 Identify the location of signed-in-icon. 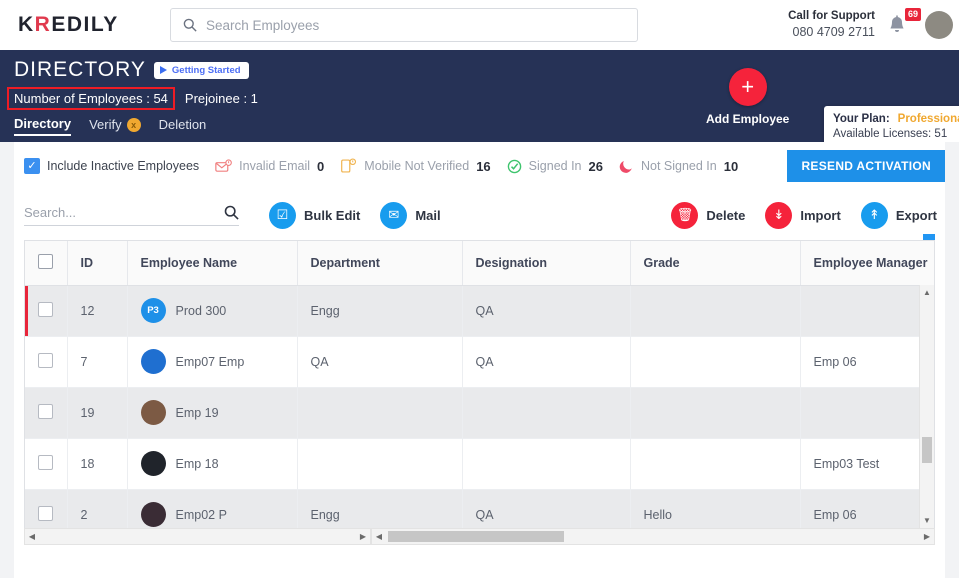
(514, 166).